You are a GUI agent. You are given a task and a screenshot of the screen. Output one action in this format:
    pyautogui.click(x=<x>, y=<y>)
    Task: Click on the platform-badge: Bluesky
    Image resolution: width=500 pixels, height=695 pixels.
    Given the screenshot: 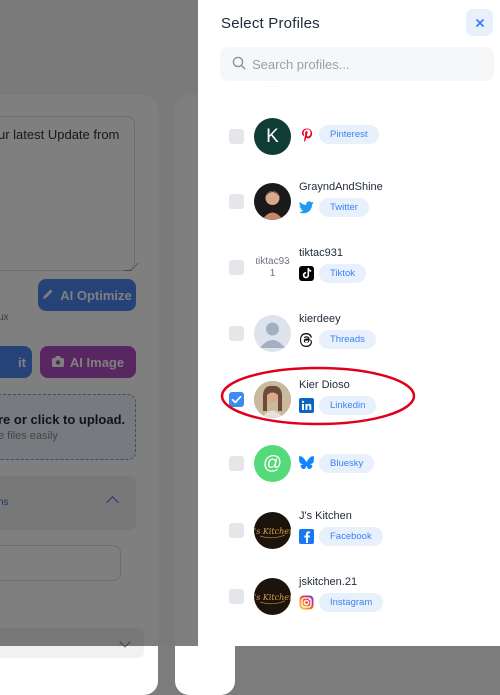 What is the action you would take?
    pyautogui.click(x=347, y=463)
    